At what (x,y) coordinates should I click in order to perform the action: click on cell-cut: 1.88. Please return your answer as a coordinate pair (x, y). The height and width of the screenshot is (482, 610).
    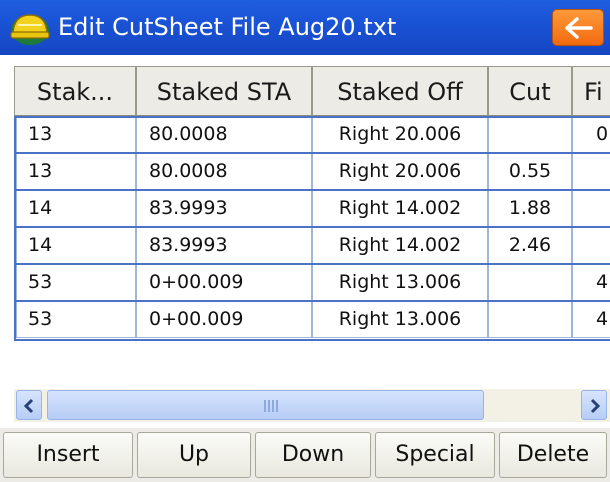
    Looking at the image, I should click on (530, 208).